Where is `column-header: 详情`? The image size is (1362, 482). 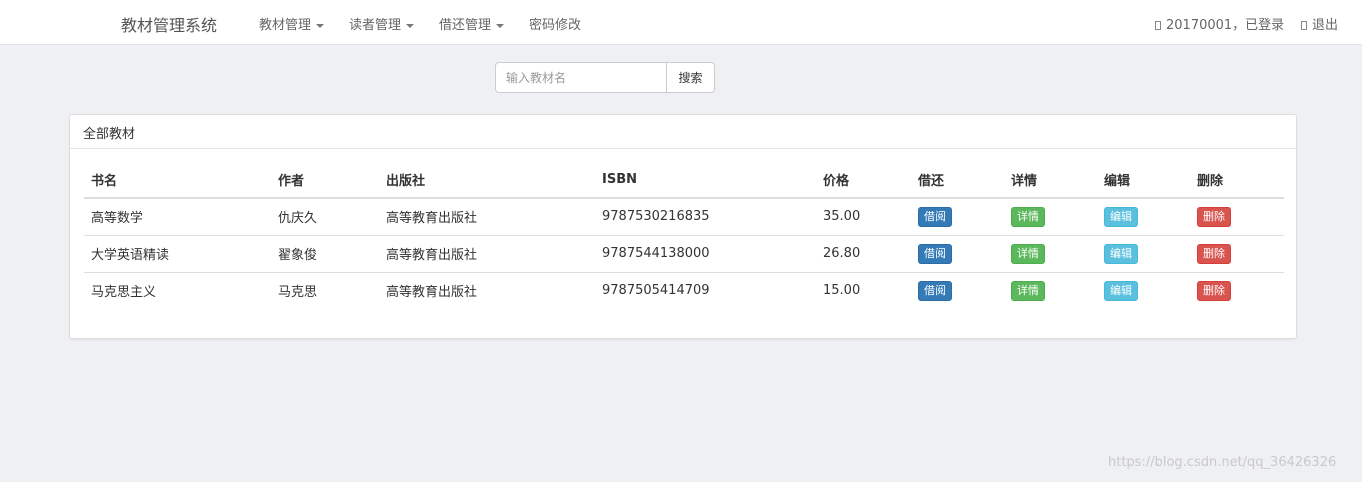
column-header: 详情 is located at coordinates (1050, 180).